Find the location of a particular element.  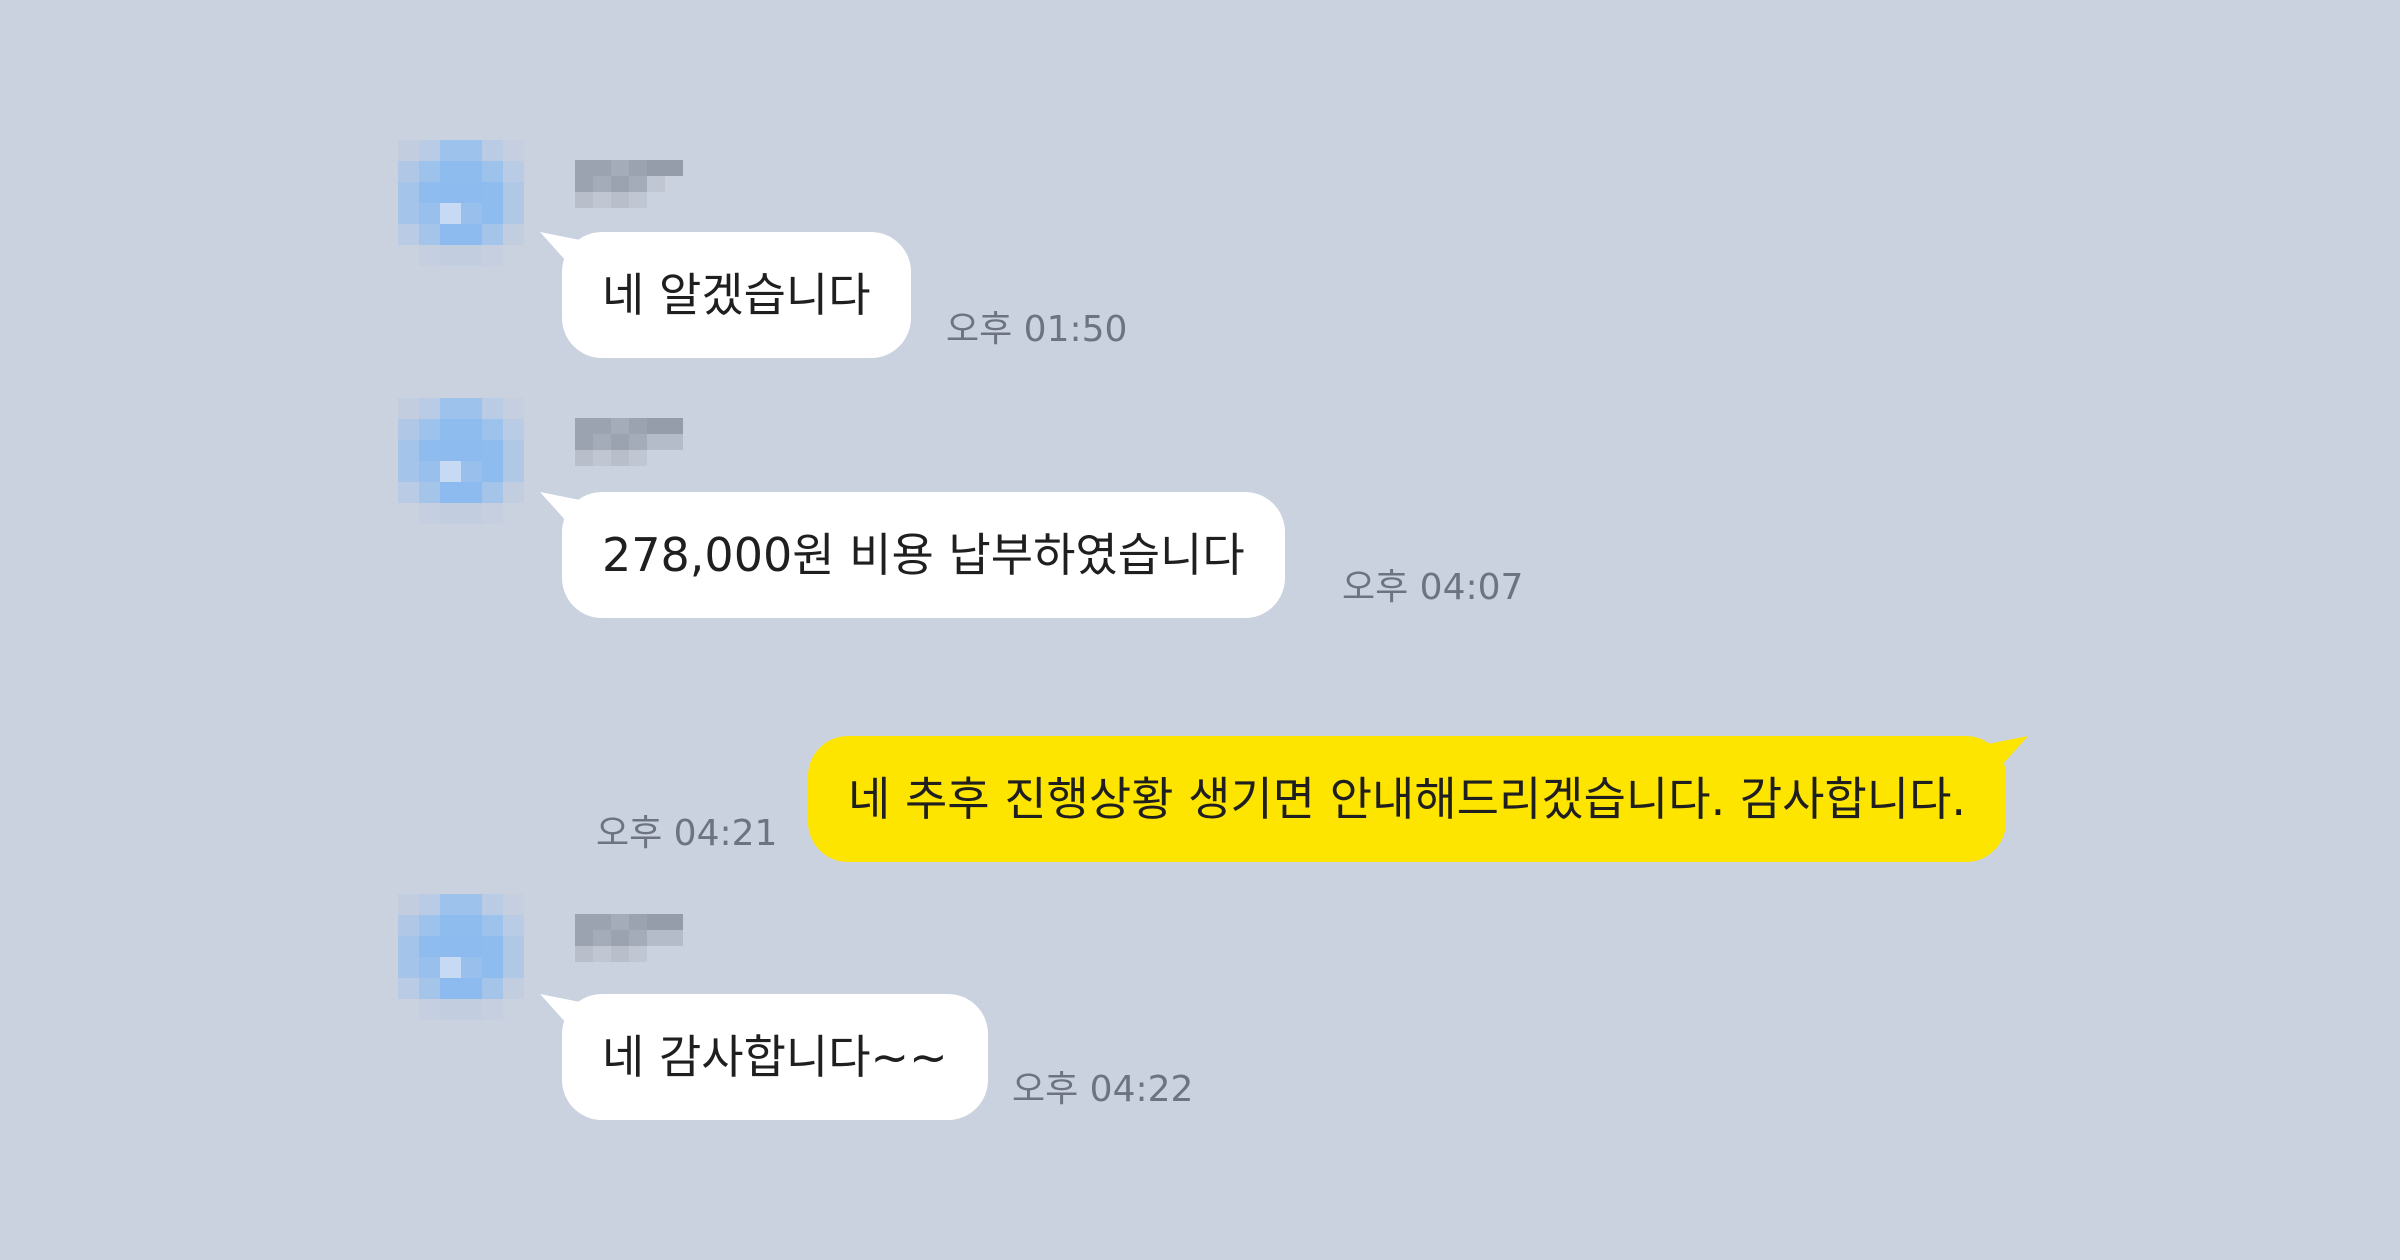

message-bubble: 네 추후 진행상황 생기면 안내해드리겠습니다. 감사합니다. is located at coordinates (1407, 799).